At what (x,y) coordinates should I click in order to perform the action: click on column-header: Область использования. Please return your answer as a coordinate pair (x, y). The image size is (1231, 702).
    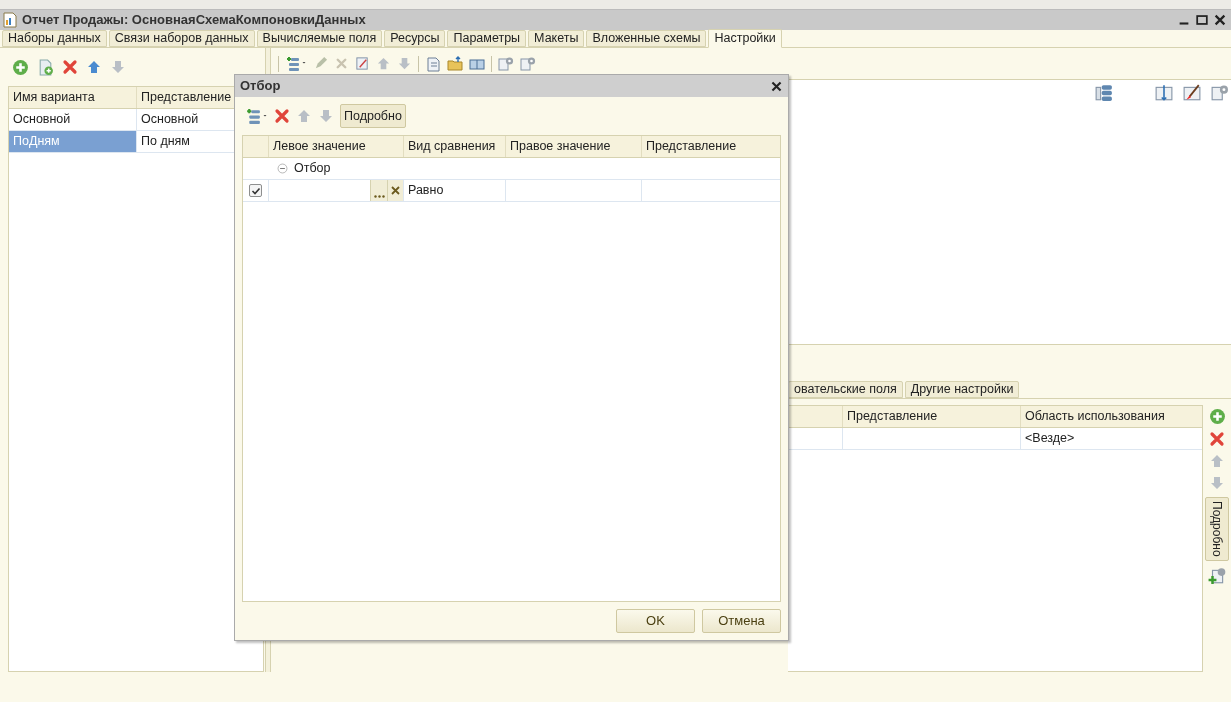
    Looking at the image, I should click on (1111, 416).